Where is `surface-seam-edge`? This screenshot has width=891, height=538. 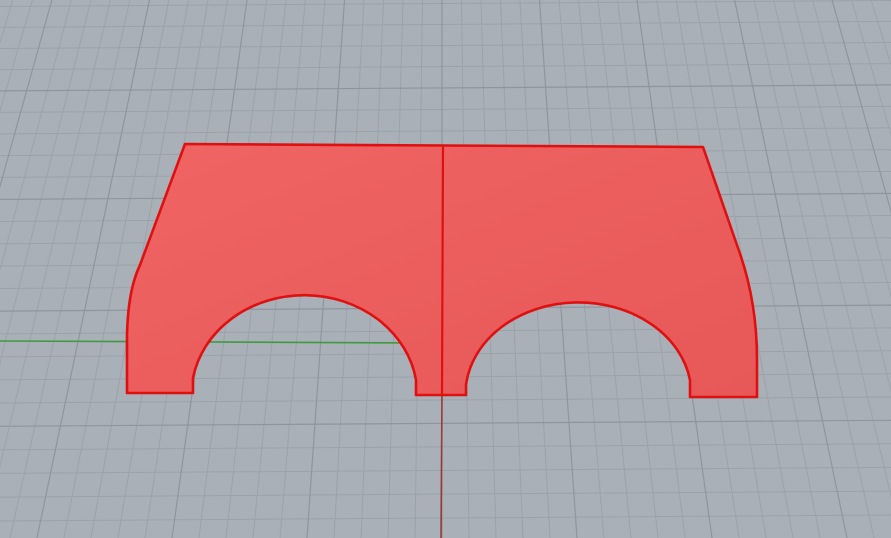 surface-seam-edge is located at coordinates (442, 270).